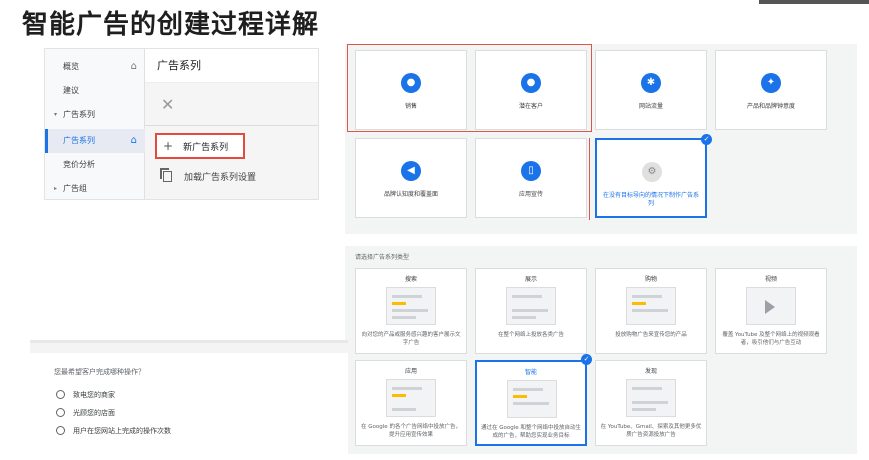 The height and width of the screenshot is (460, 869). Describe the element at coordinates (56, 114) in the screenshot. I see `chevron-down-icon: ▾` at that location.